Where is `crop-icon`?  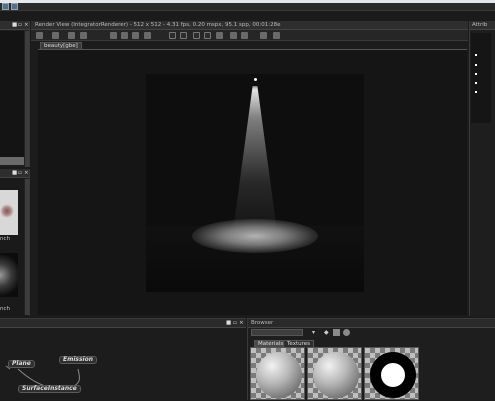
crop-icon is located at coordinates (233, 35).